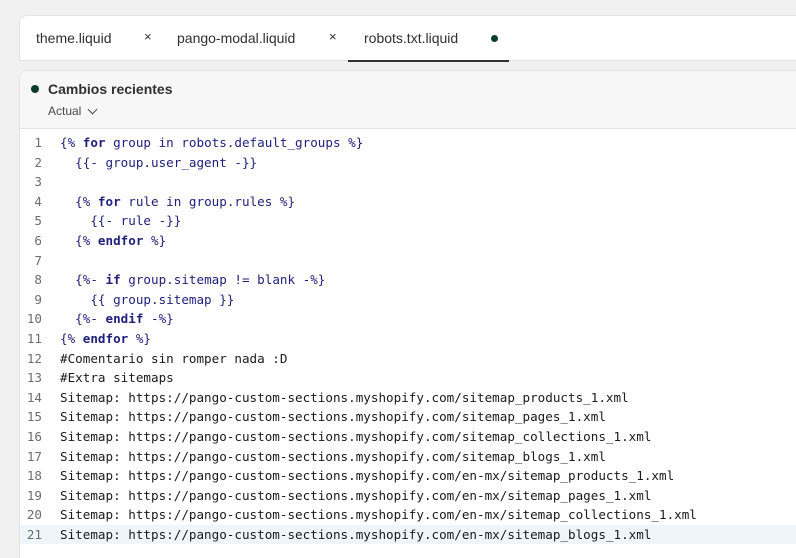  Describe the element at coordinates (38, 142) in the screenshot. I see `line-number: 1` at that location.